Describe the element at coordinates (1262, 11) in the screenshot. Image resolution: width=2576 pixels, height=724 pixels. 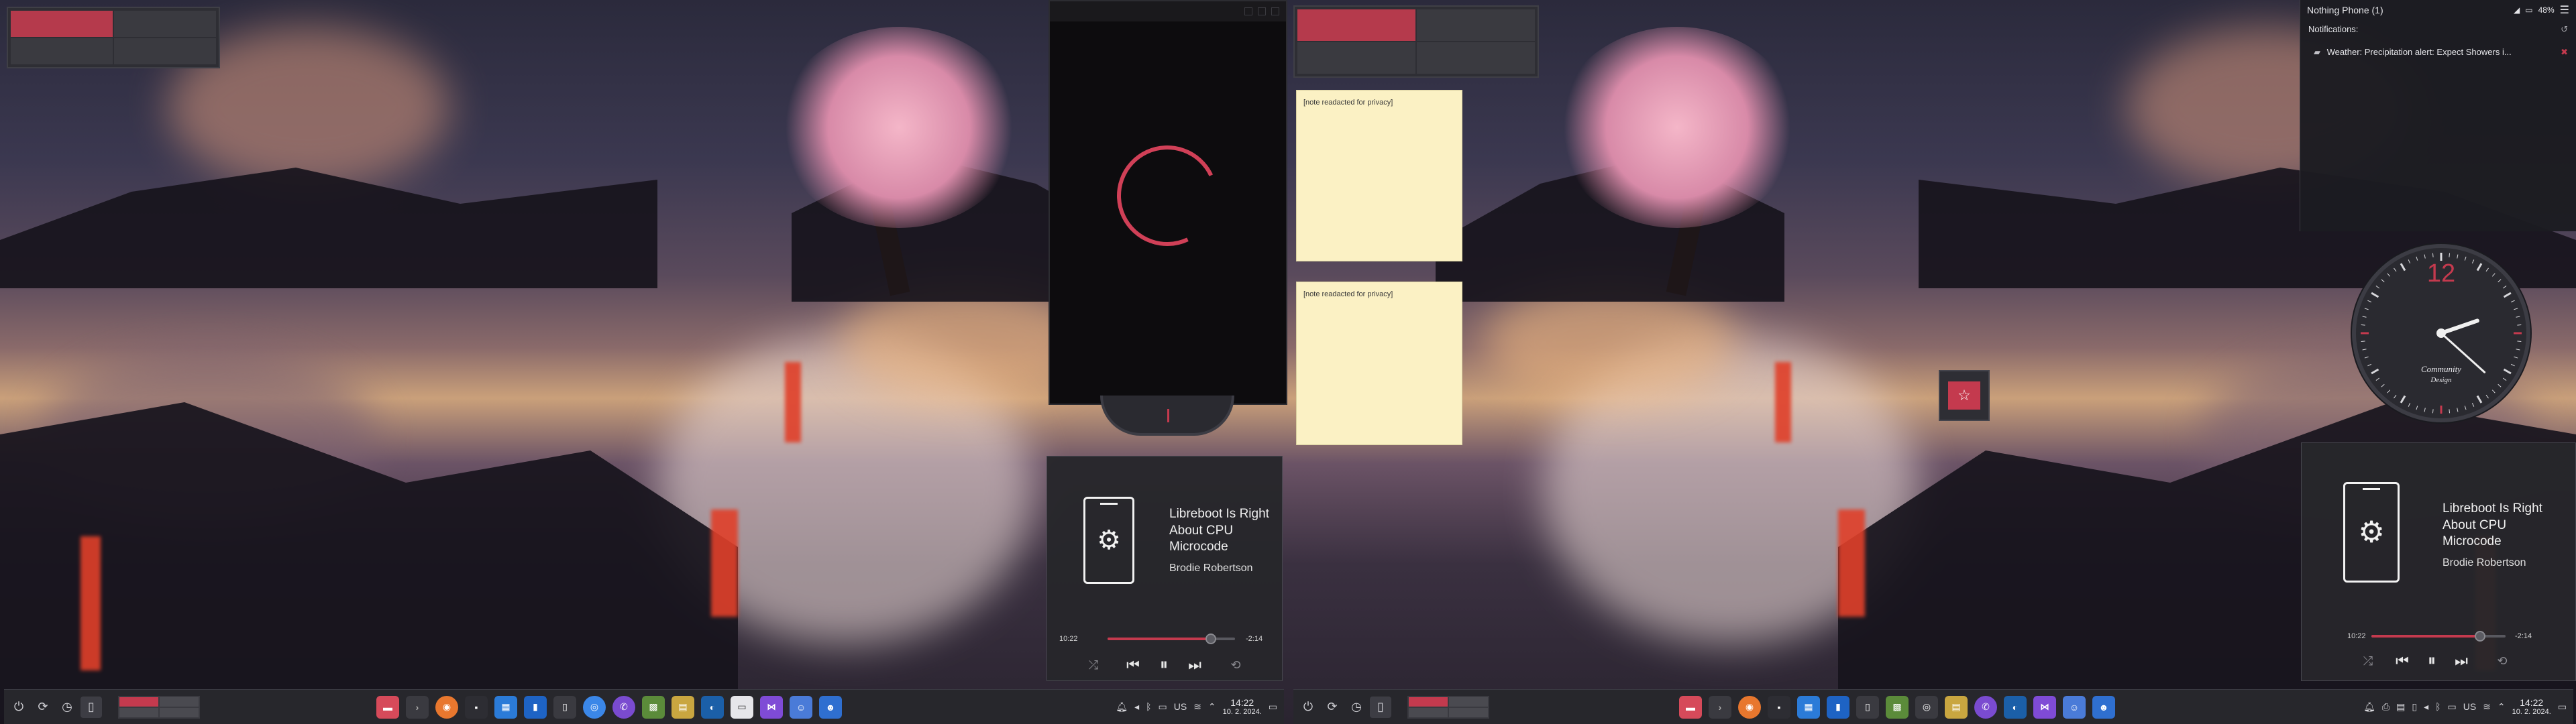
I see `maximize-icon` at that location.